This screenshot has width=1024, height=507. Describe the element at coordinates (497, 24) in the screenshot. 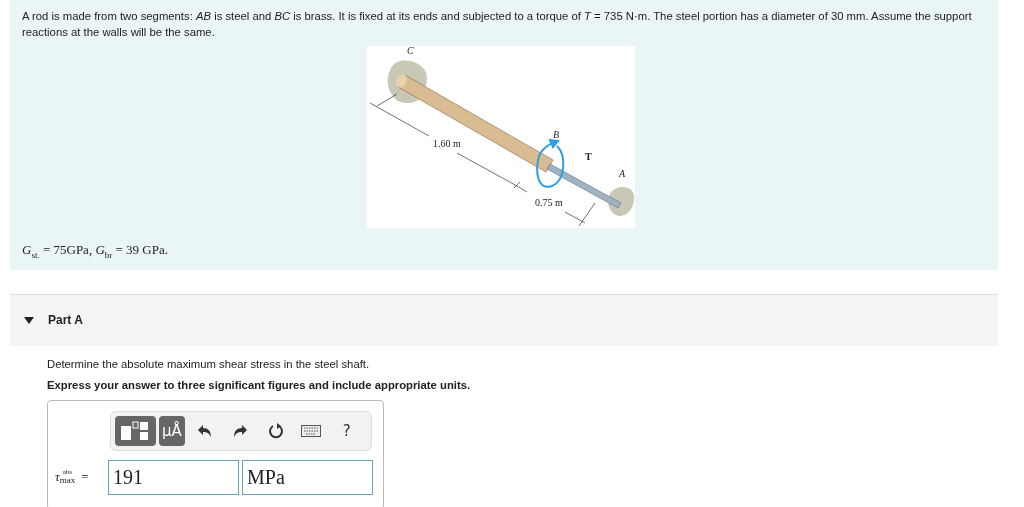

I see `problem-statement: A rod is made from two segments: AB is steel and BC is brass. It is fixed at its ends and subjected to a torque of T = 735 N·m. The steel portion has a diameter of 30 mm. Assume the support reactions at the walls will be the same.` at that location.